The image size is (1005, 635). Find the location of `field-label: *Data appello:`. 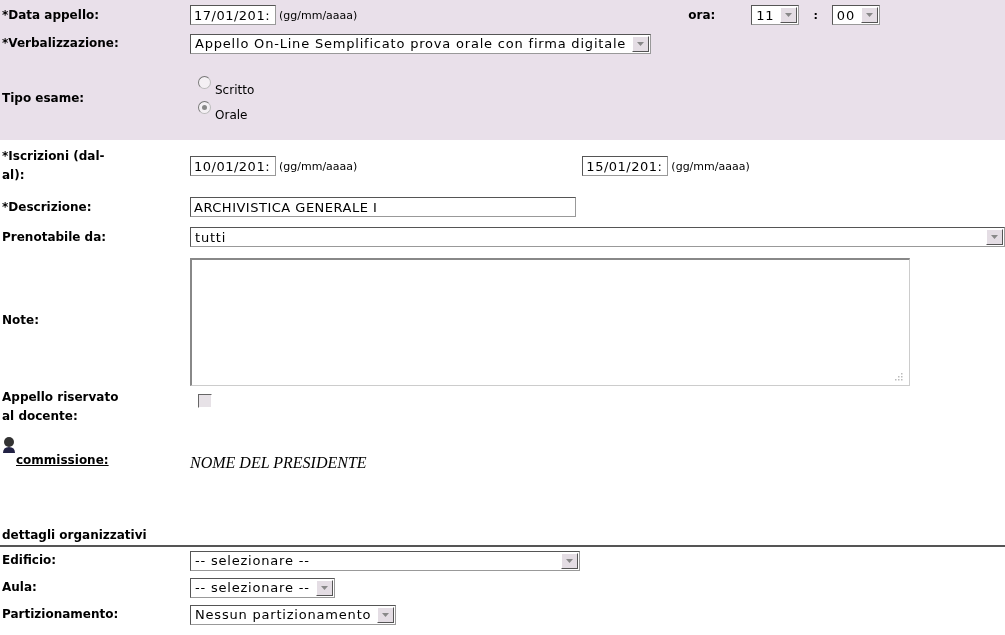

field-label: *Data appello: is located at coordinates (50, 15).